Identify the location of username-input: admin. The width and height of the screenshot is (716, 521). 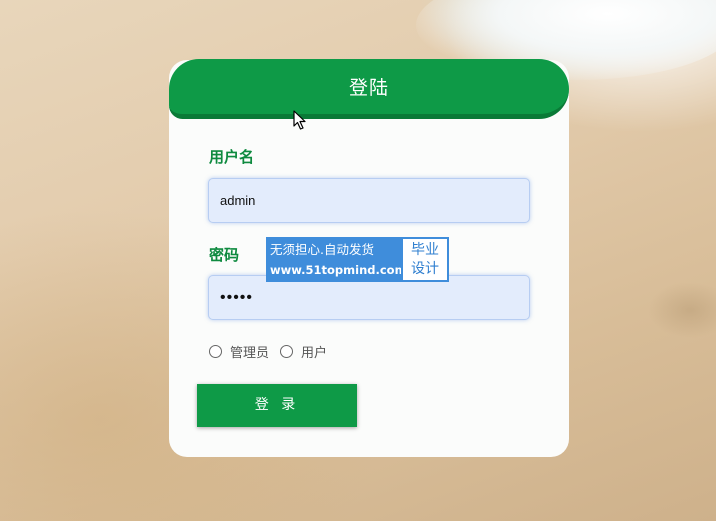
(369, 200).